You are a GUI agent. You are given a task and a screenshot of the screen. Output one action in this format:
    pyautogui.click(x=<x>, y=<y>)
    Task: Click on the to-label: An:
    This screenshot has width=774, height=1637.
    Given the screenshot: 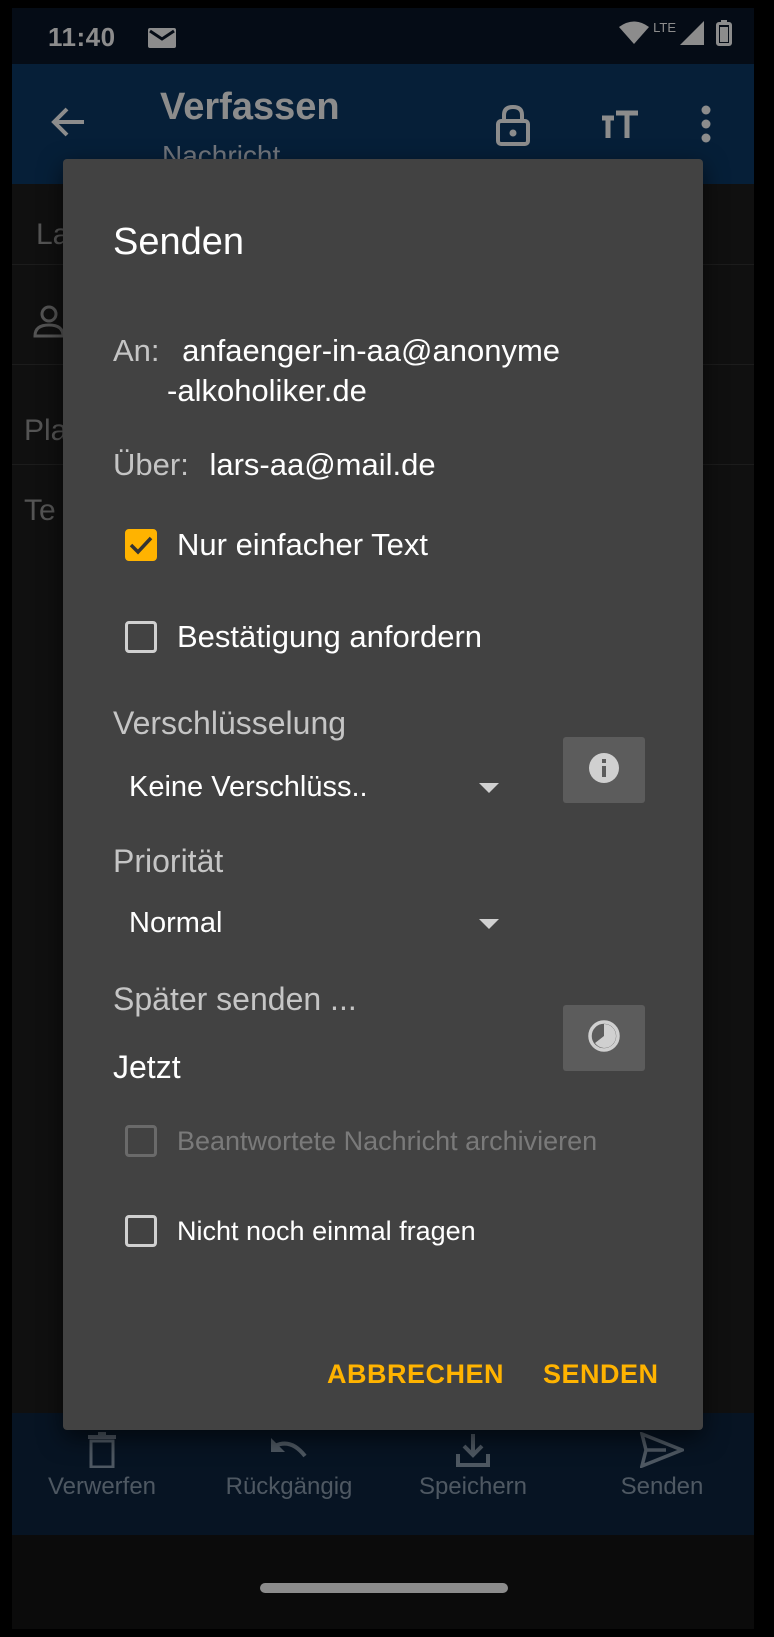 What is the action you would take?
    pyautogui.click(x=136, y=350)
    